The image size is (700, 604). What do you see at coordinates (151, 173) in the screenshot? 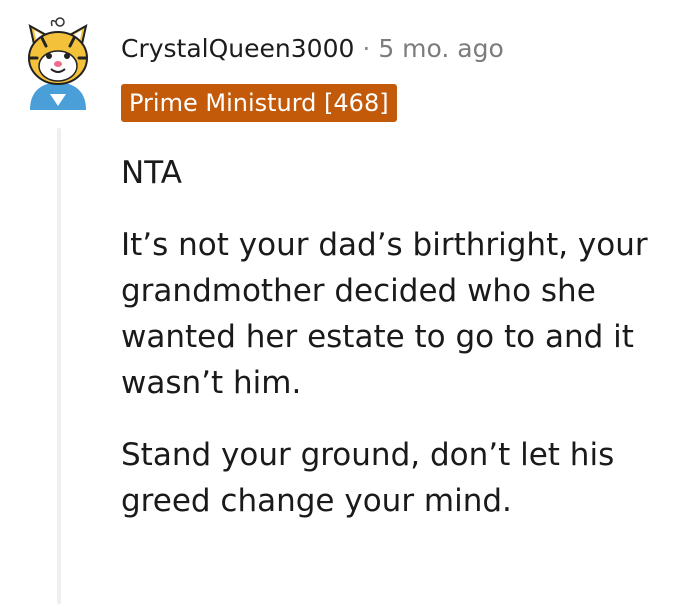
I see `comment-paragraph: NTA` at bounding box center [151, 173].